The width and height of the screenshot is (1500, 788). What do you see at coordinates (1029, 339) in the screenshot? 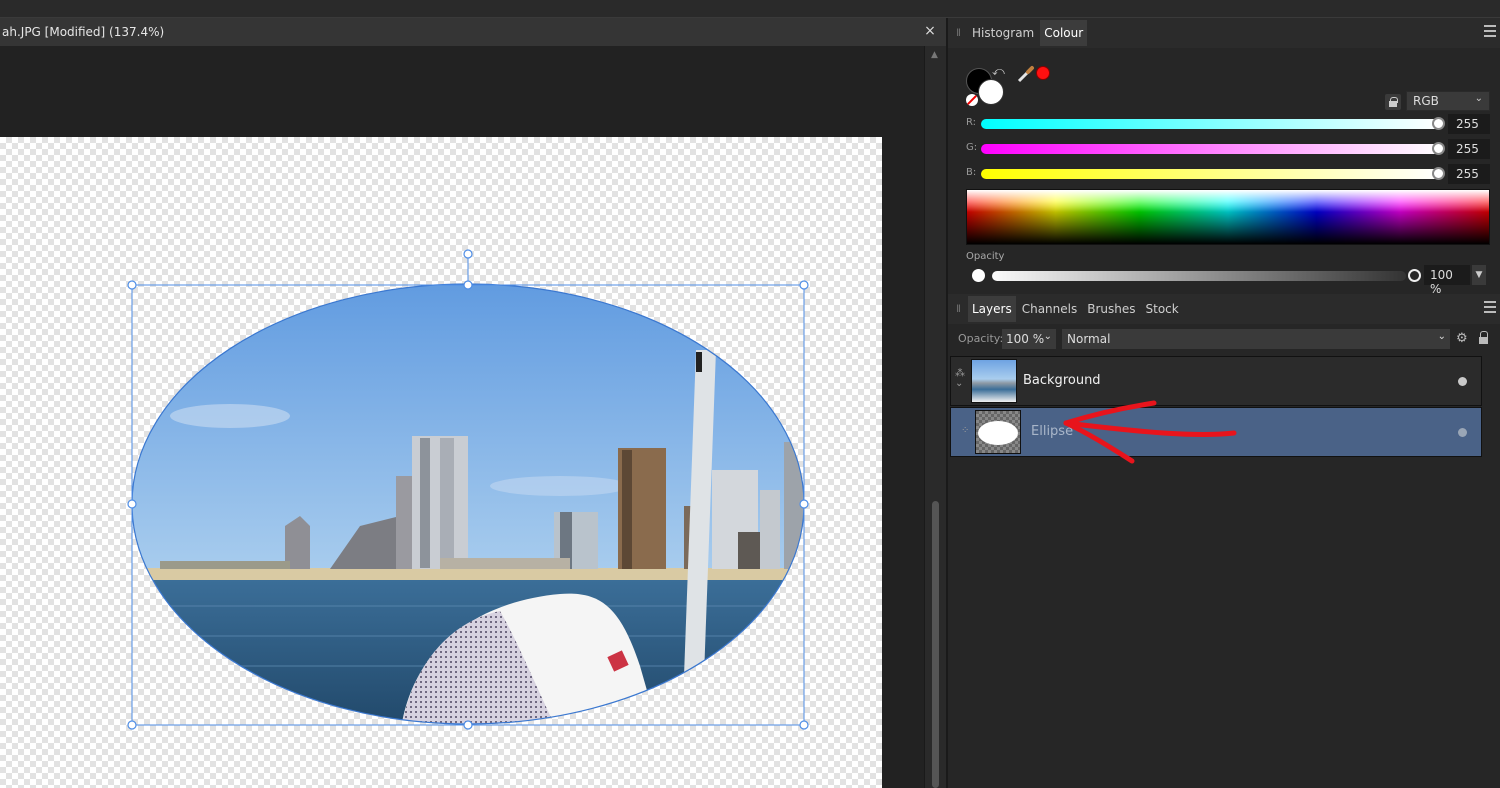
I see `layer-opacity-select: 100 % ⌄` at bounding box center [1029, 339].